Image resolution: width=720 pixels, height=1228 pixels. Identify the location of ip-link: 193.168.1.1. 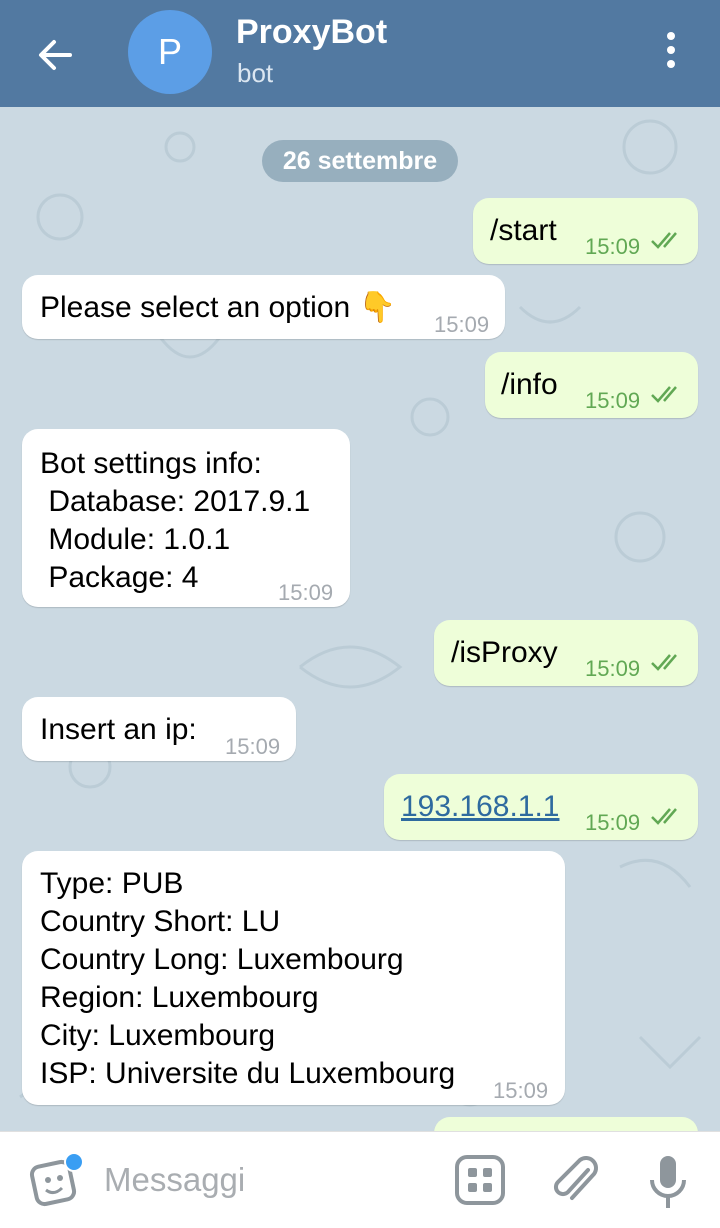
(480, 807).